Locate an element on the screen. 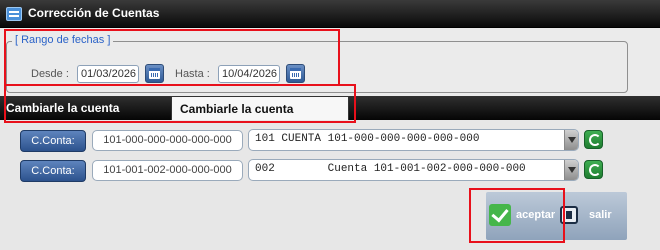  title-bar: Corrección de Cuentas is located at coordinates (330, 14).